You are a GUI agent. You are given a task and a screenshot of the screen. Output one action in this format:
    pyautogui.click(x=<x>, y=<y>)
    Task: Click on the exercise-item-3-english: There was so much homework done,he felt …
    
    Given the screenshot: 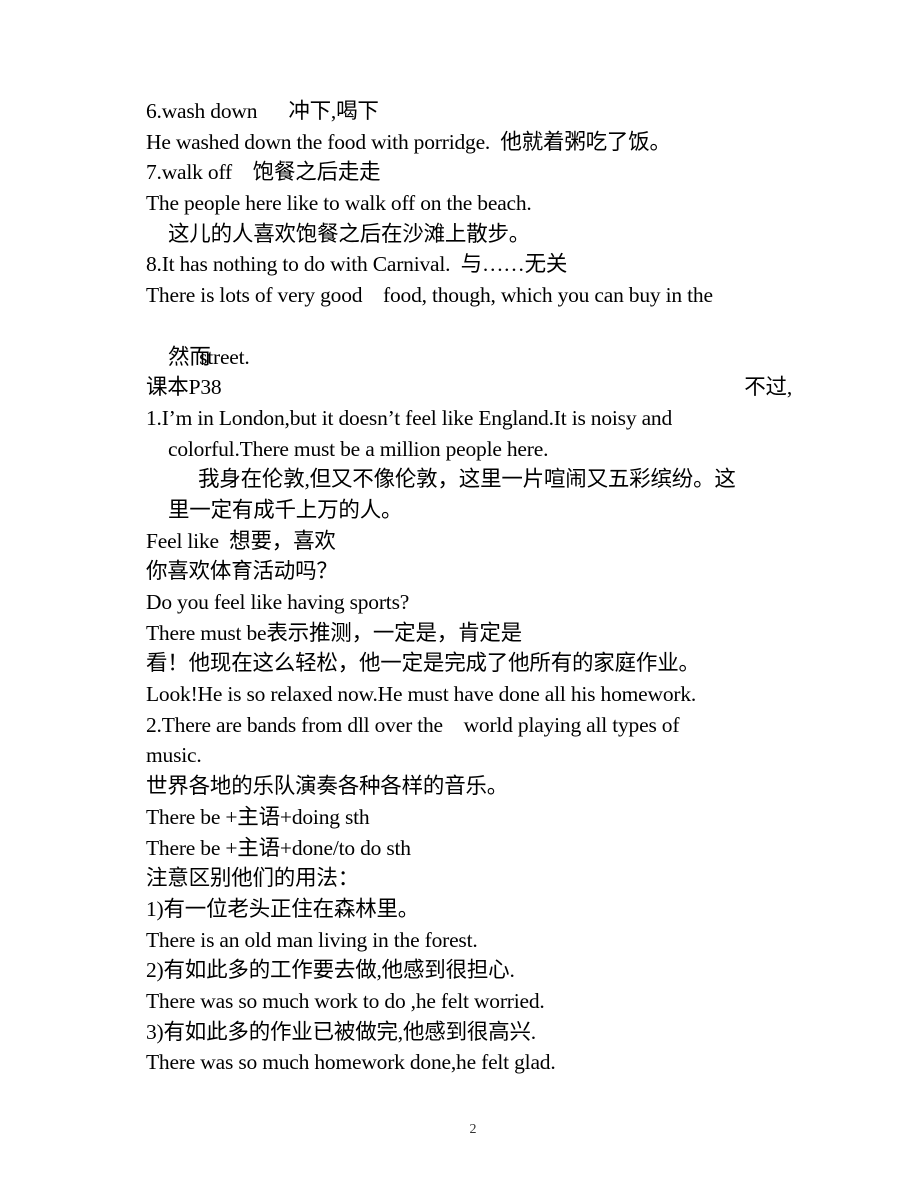 What is the action you would take?
    pyautogui.click(x=351, y=1062)
    